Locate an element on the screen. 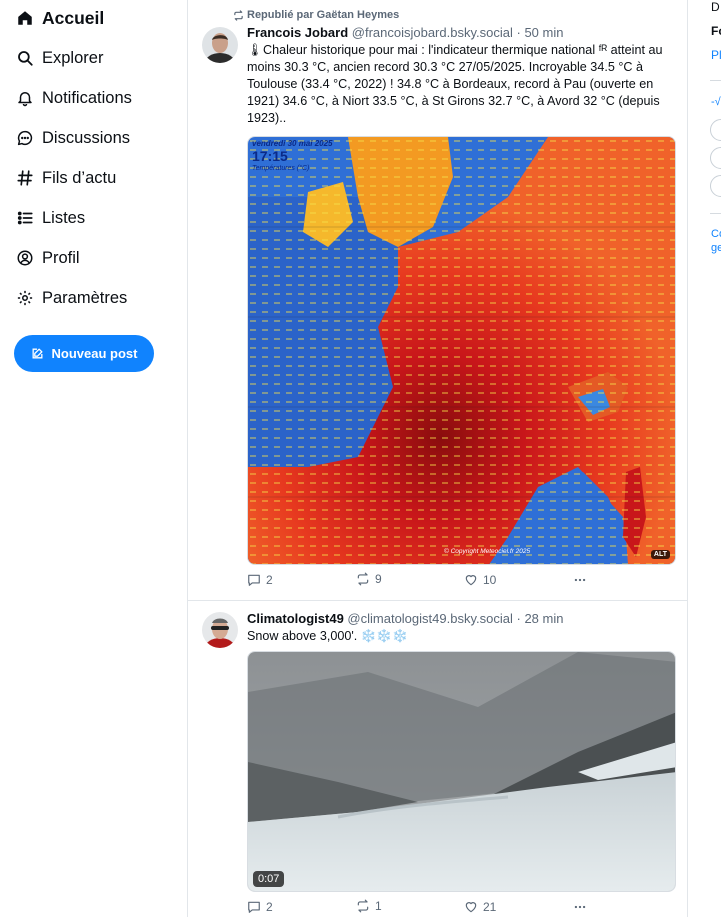 This screenshot has height=917, width=721. author-handle: @climatologist49.bsky.social is located at coordinates (429, 618).